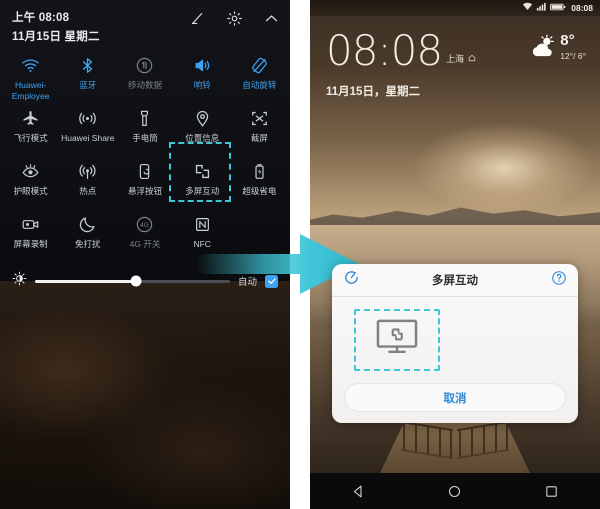  Describe the element at coordinates (427, 439) in the screenshot. I see `railing-left` at that location.